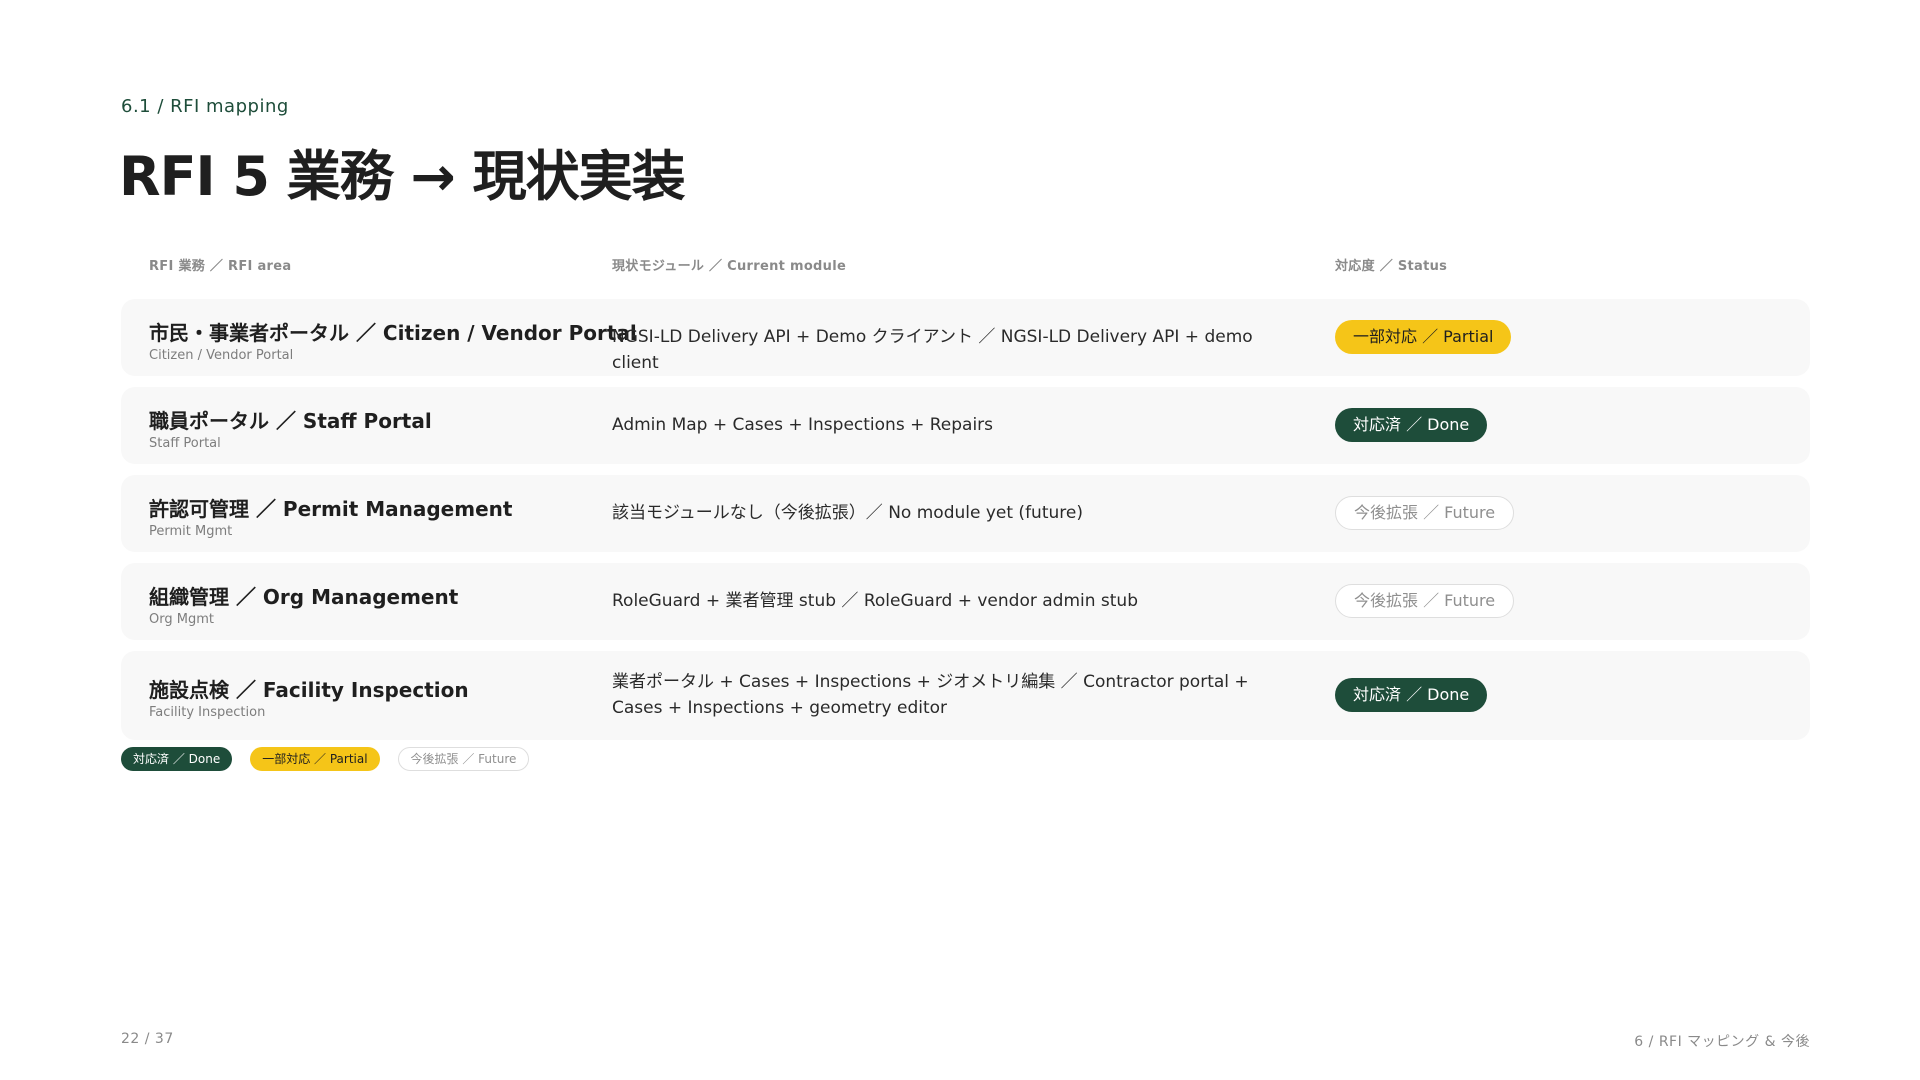 This screenshot has height=1080, width=1920. I want to click on page-number: 22 / 37, so click(147, 1039).